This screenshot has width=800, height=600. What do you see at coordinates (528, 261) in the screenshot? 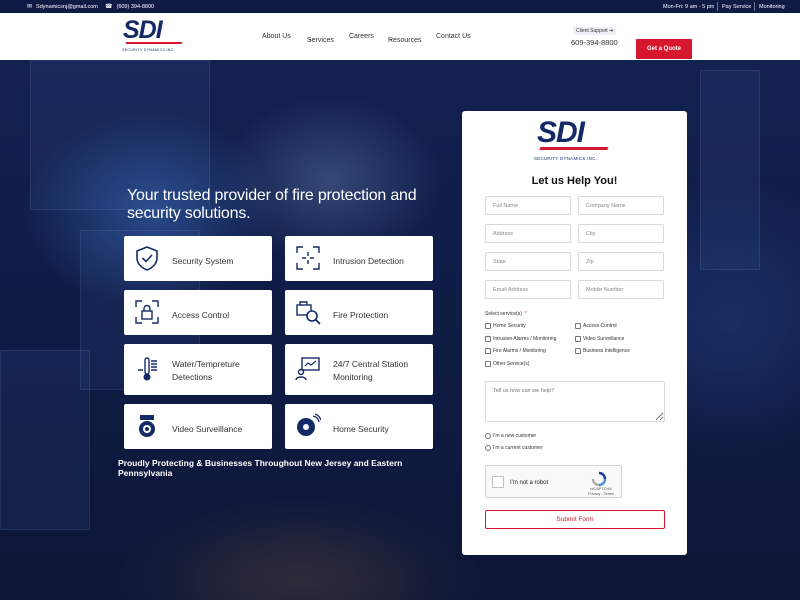
I see `state-field` at bounding box center [528, 261].